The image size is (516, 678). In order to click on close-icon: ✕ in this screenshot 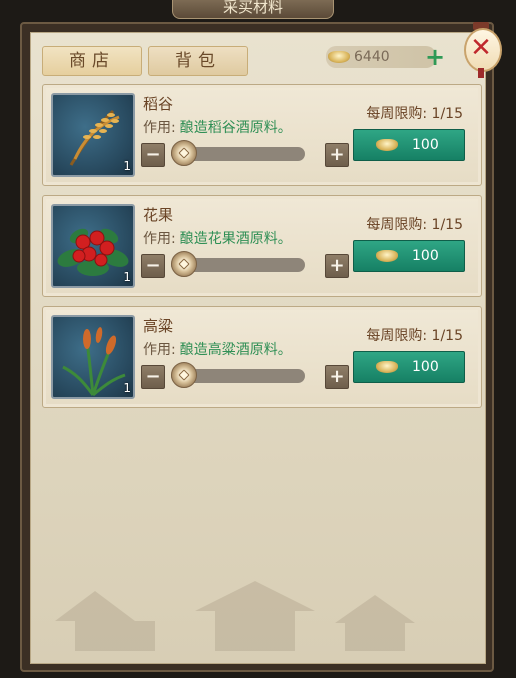, I will do `click(481, 48)`.